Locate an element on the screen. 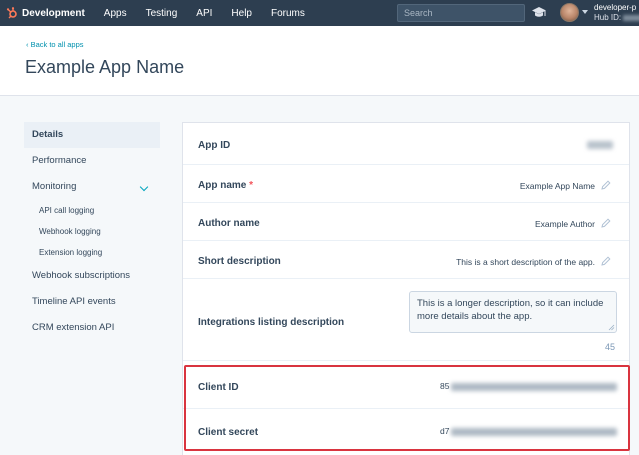 This screenshot has height=455, width=639. app-id-row: App ID is located at coordinates (406, 144).